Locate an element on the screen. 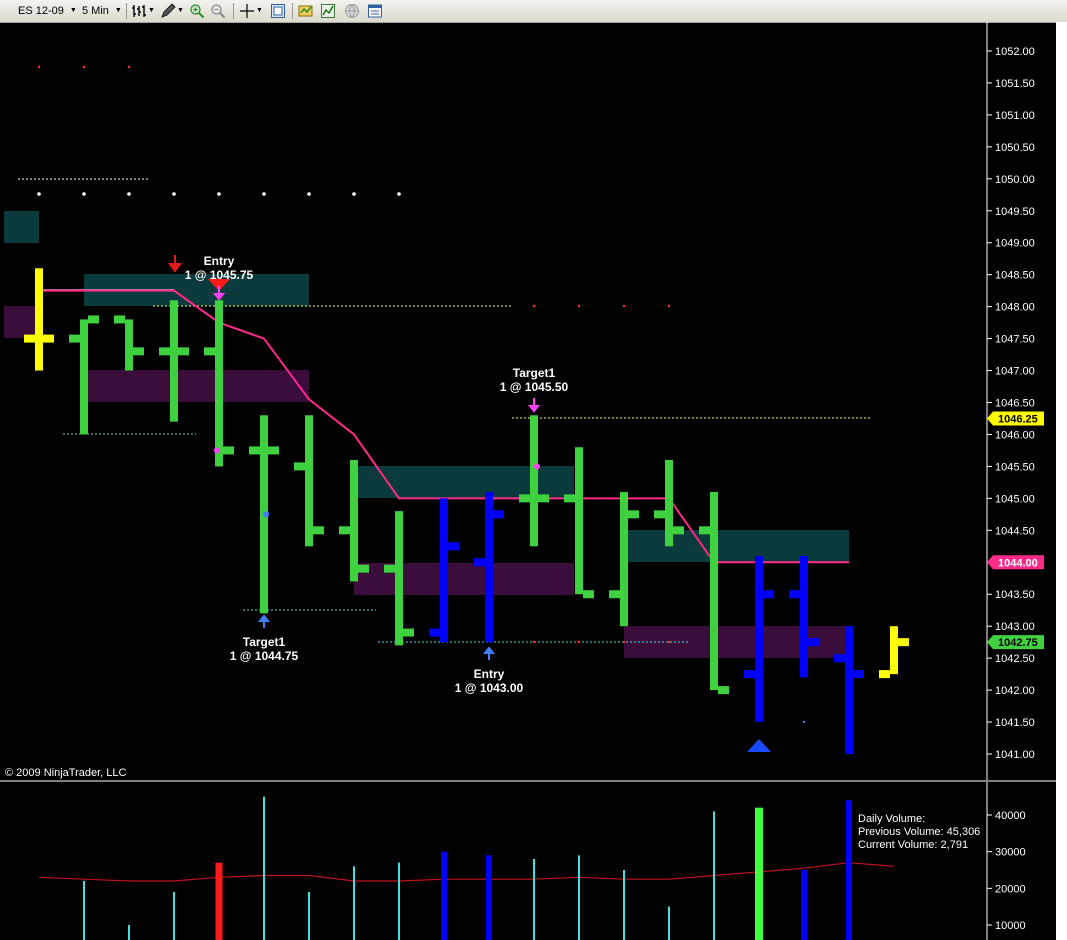 Image resolution: width=1067 pixels, height=940 pixels. interval-selector: 5 Min ▼ is located at coordinates (102, 10).